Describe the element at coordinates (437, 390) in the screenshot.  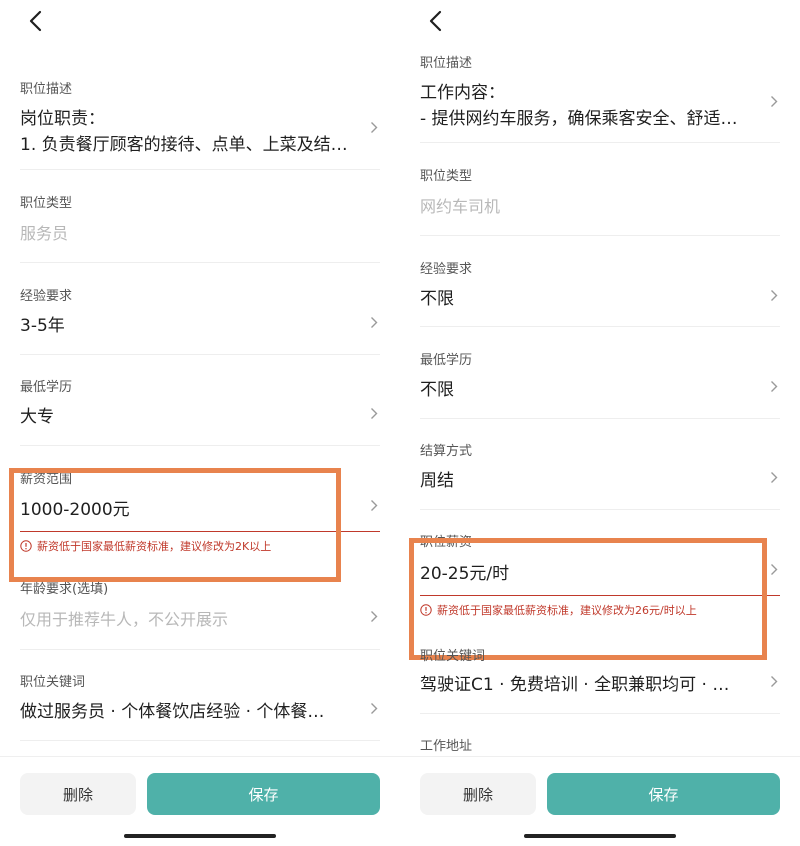
I see `education-value: 不限` at that location.